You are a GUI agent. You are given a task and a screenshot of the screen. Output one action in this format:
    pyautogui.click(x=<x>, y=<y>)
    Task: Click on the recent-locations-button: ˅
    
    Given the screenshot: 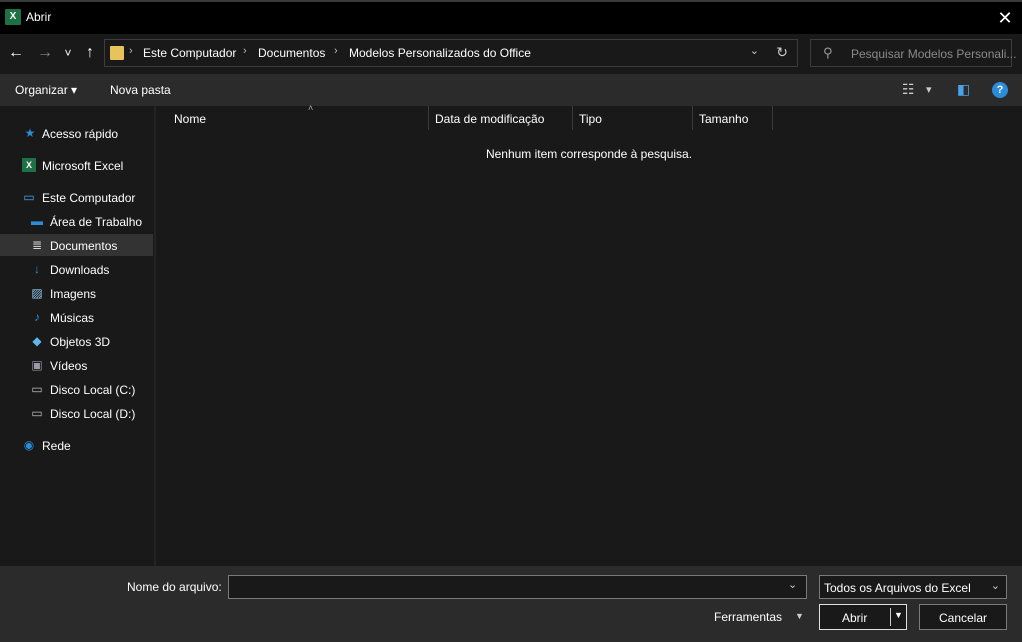 What is the action you would take?
    pyautogui.click(x=68, y=53)
    